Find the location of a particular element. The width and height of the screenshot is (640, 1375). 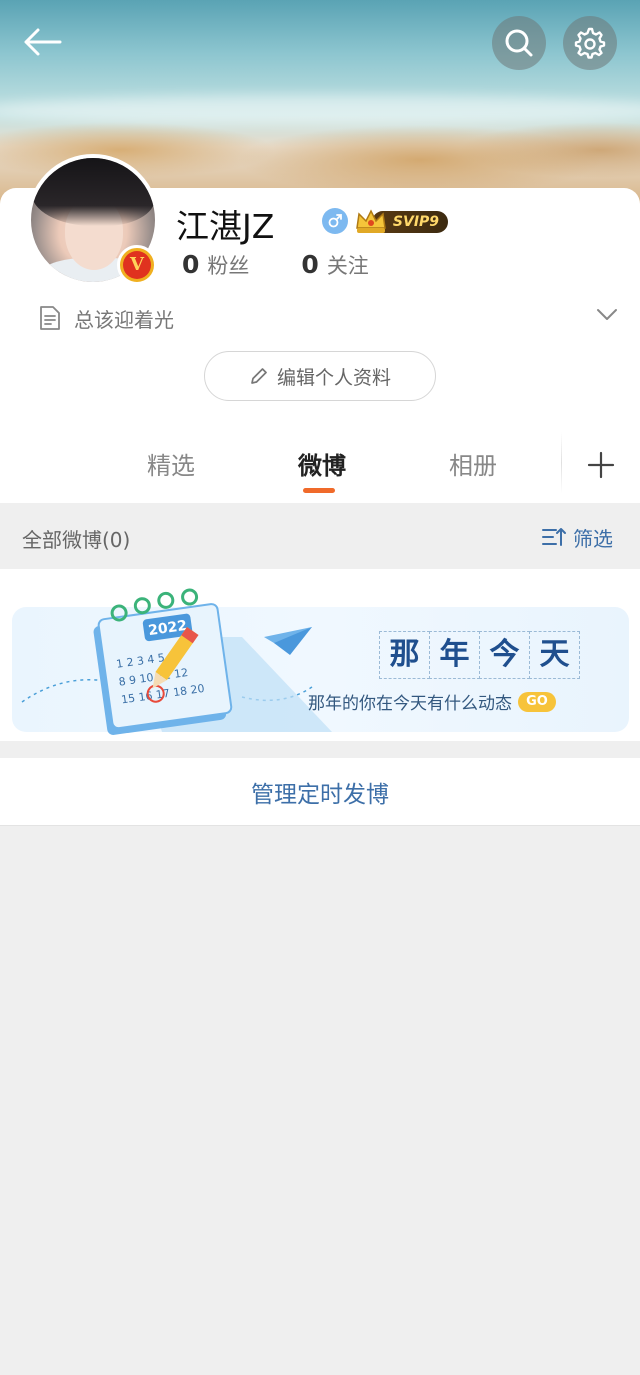

go-button: GO is located at coordinates (537, 701).